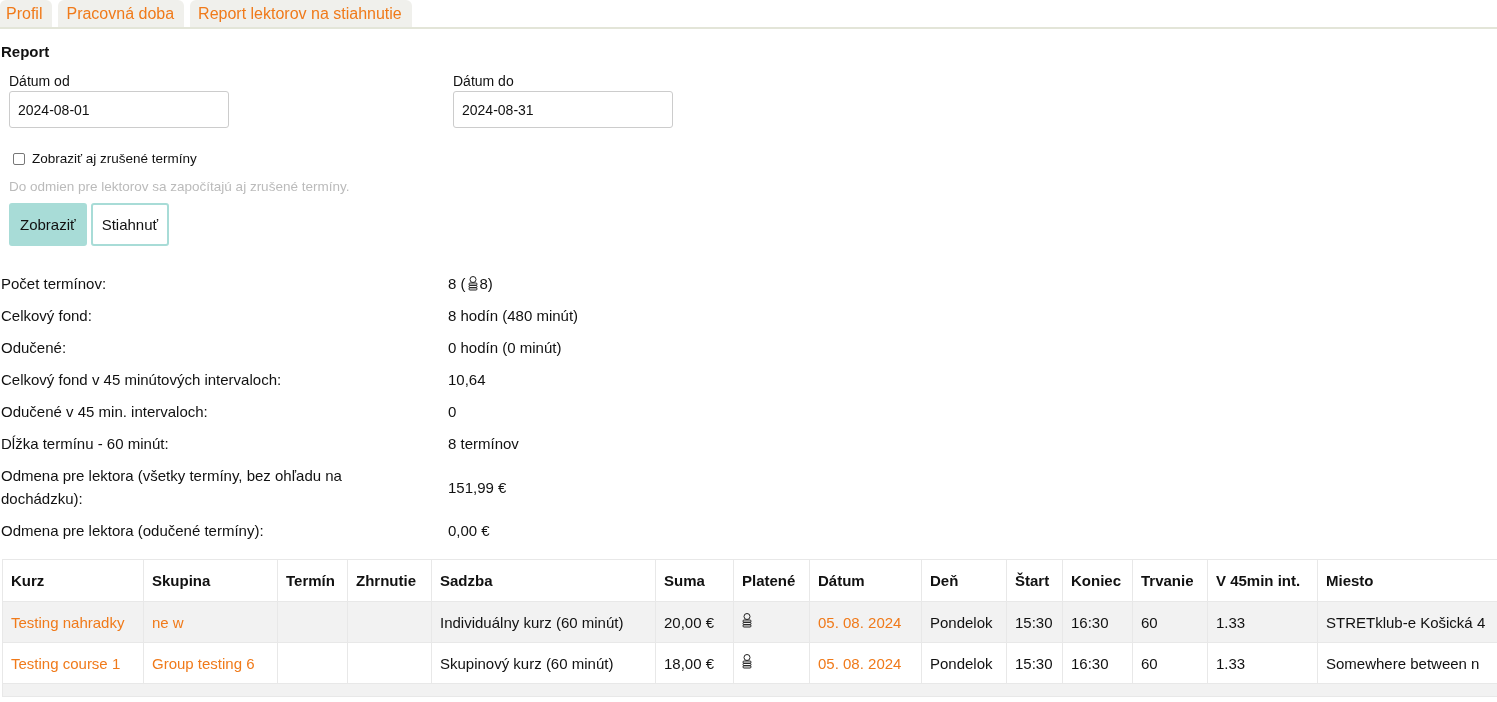  I want to click on stat-label: Odmena pre lektora (všetky termíny, bez ohľadu na dochádzku):, so click(171, 487).